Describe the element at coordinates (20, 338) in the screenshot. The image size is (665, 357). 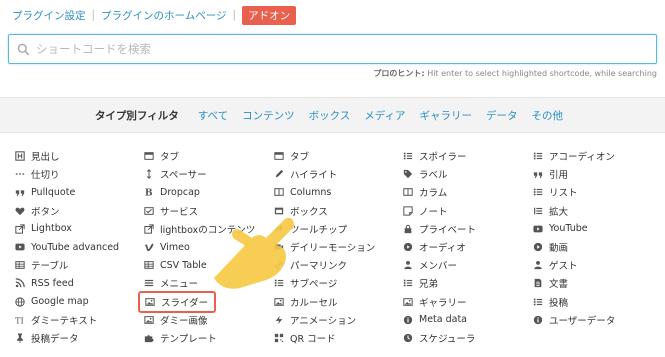
I see `thumb-tack-icon` at that location.